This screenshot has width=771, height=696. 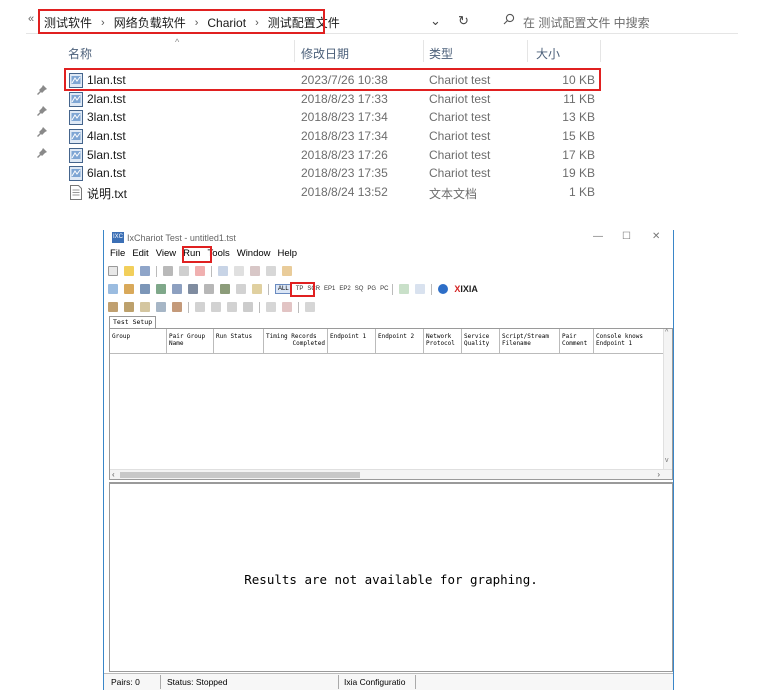 I want to click on grid-column-header: Endpoint 2, so click(x=400, y=341).